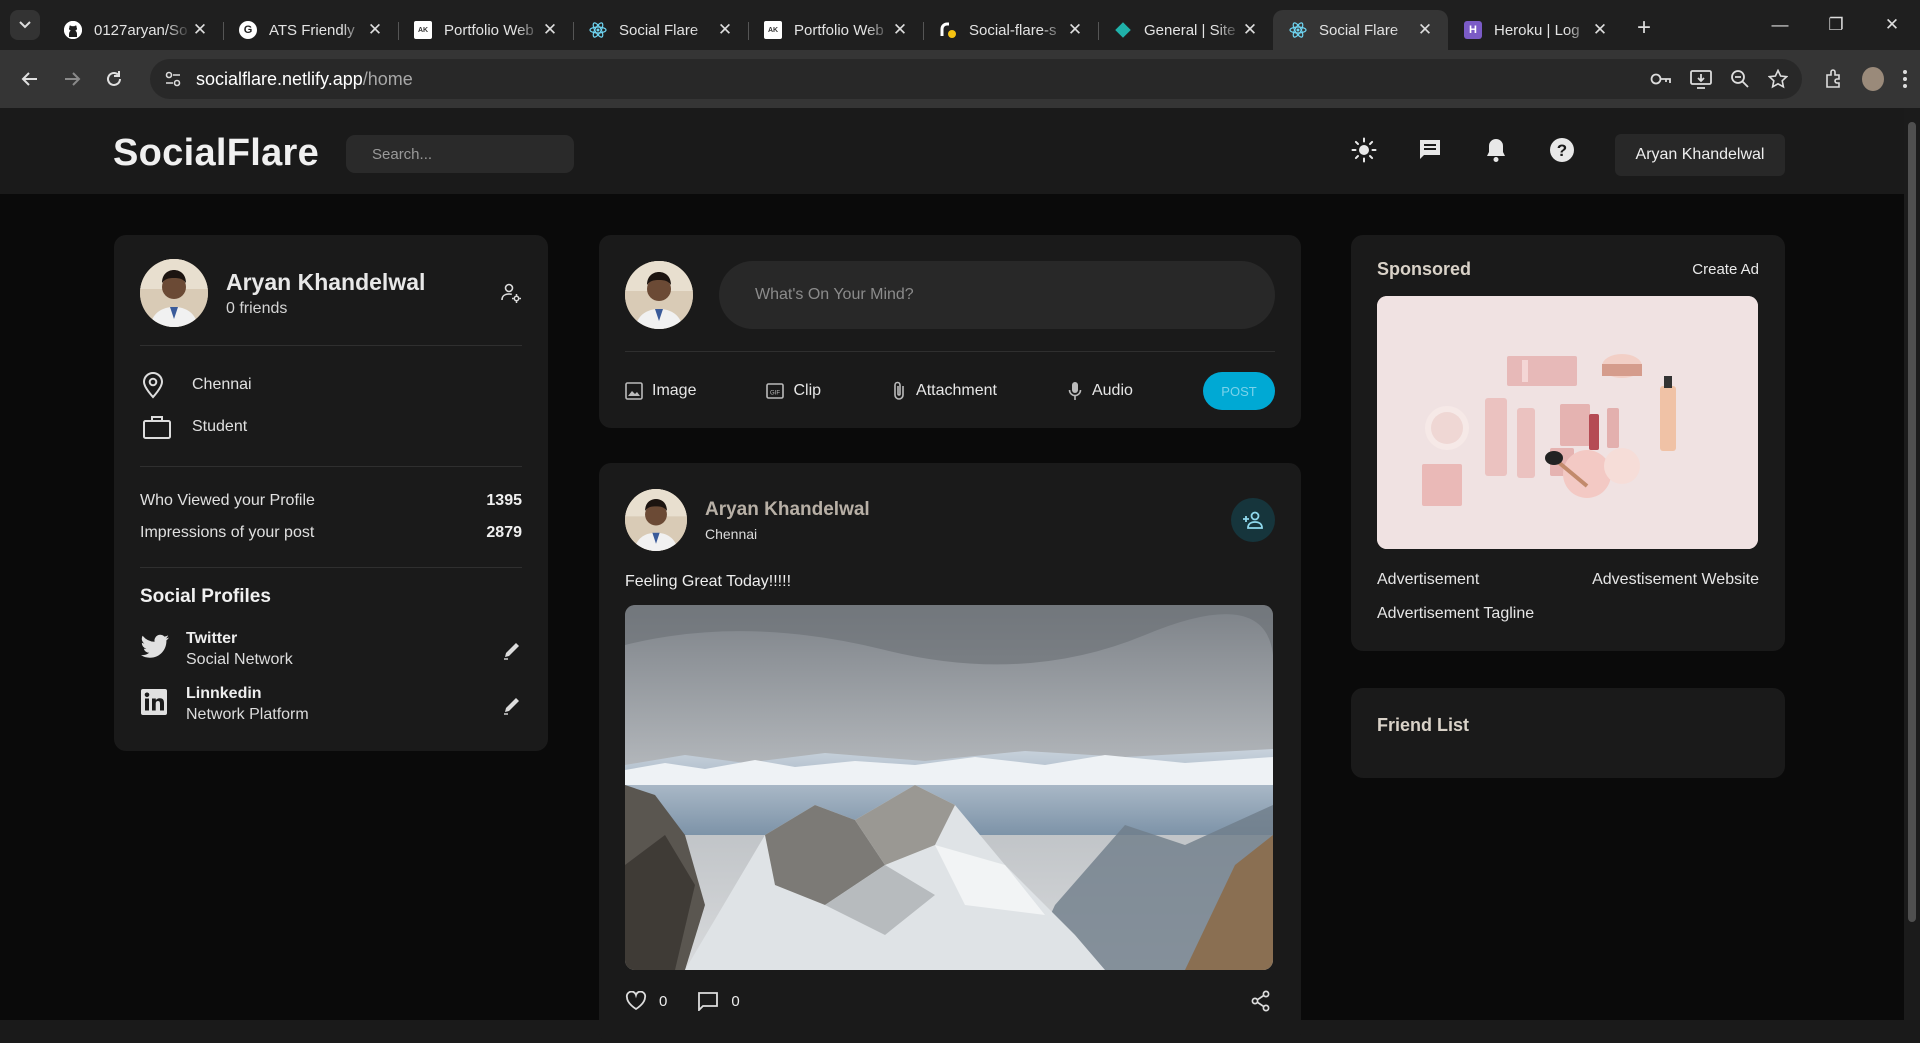 This screenshot has height=1043, width=1920. I want to click on zoom-out-icon, so click(1740, 79).